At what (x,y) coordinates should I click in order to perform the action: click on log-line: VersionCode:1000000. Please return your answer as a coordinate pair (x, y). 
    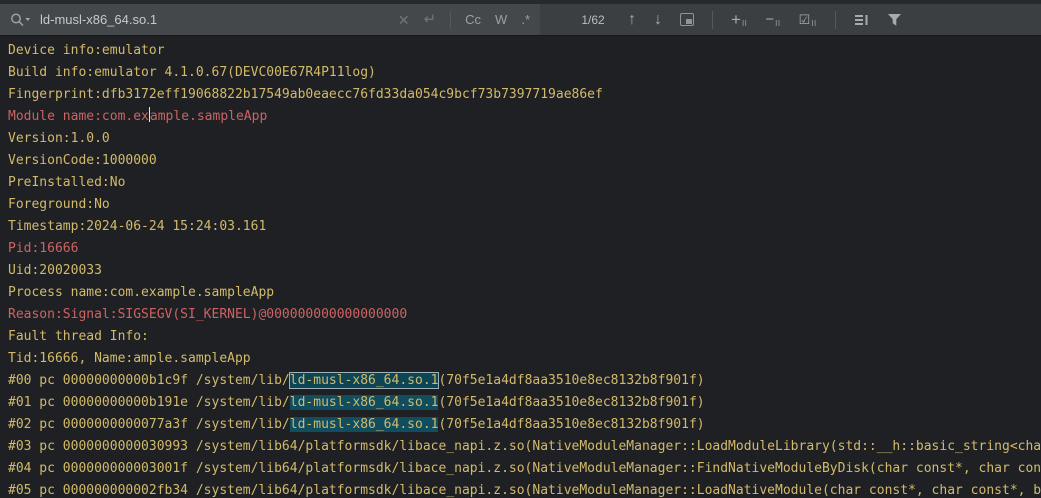
    Looking at the image, I should click on (524, 161).